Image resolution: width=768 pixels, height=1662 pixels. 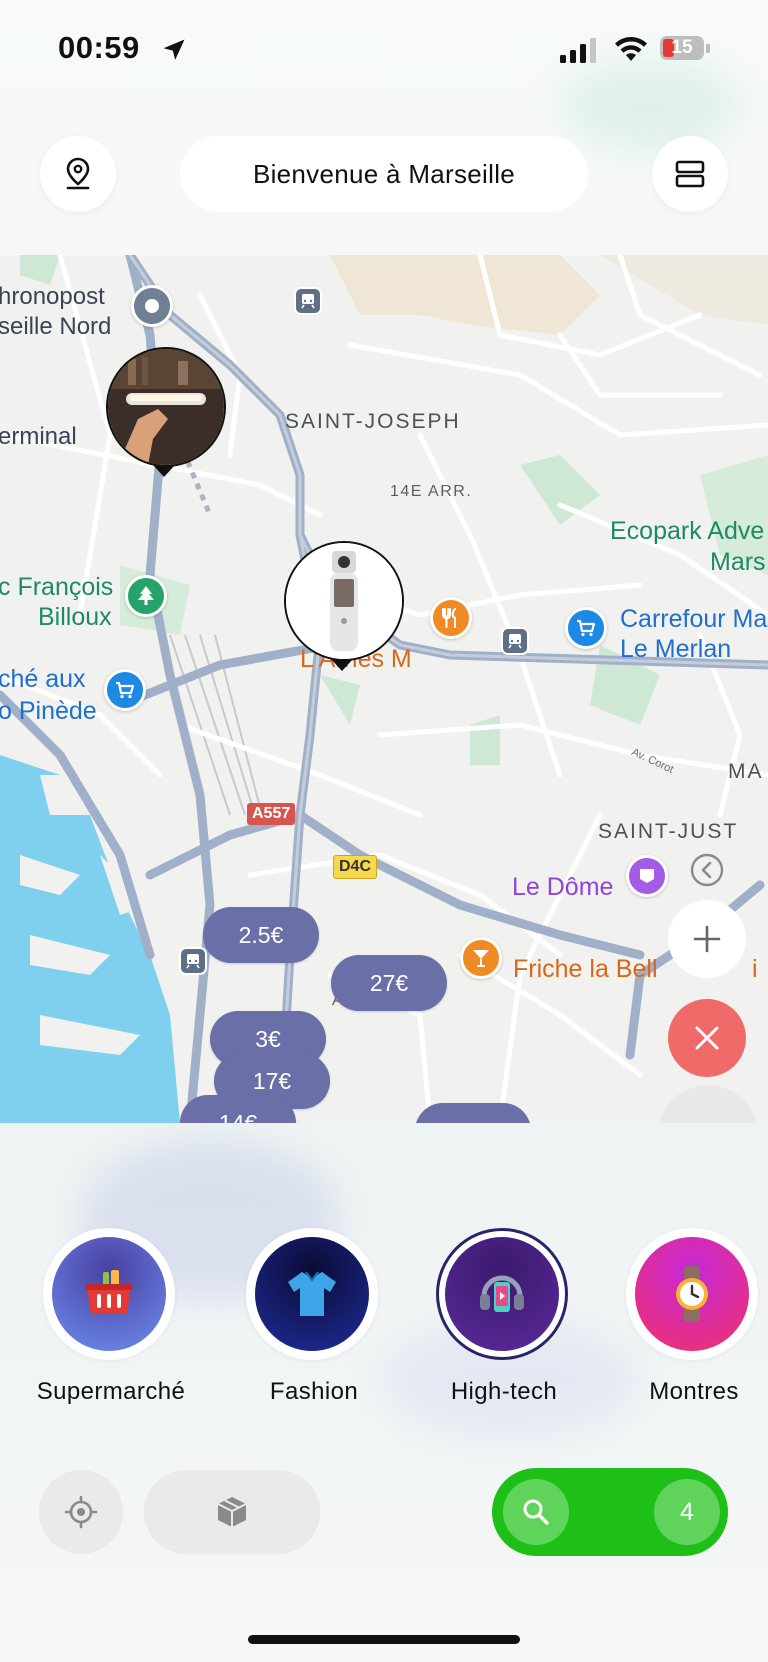 What do you see at coordinates (610, 1512) in the screenshot?
I see `search-results-button: 4` at bounding box center [610, 1512].